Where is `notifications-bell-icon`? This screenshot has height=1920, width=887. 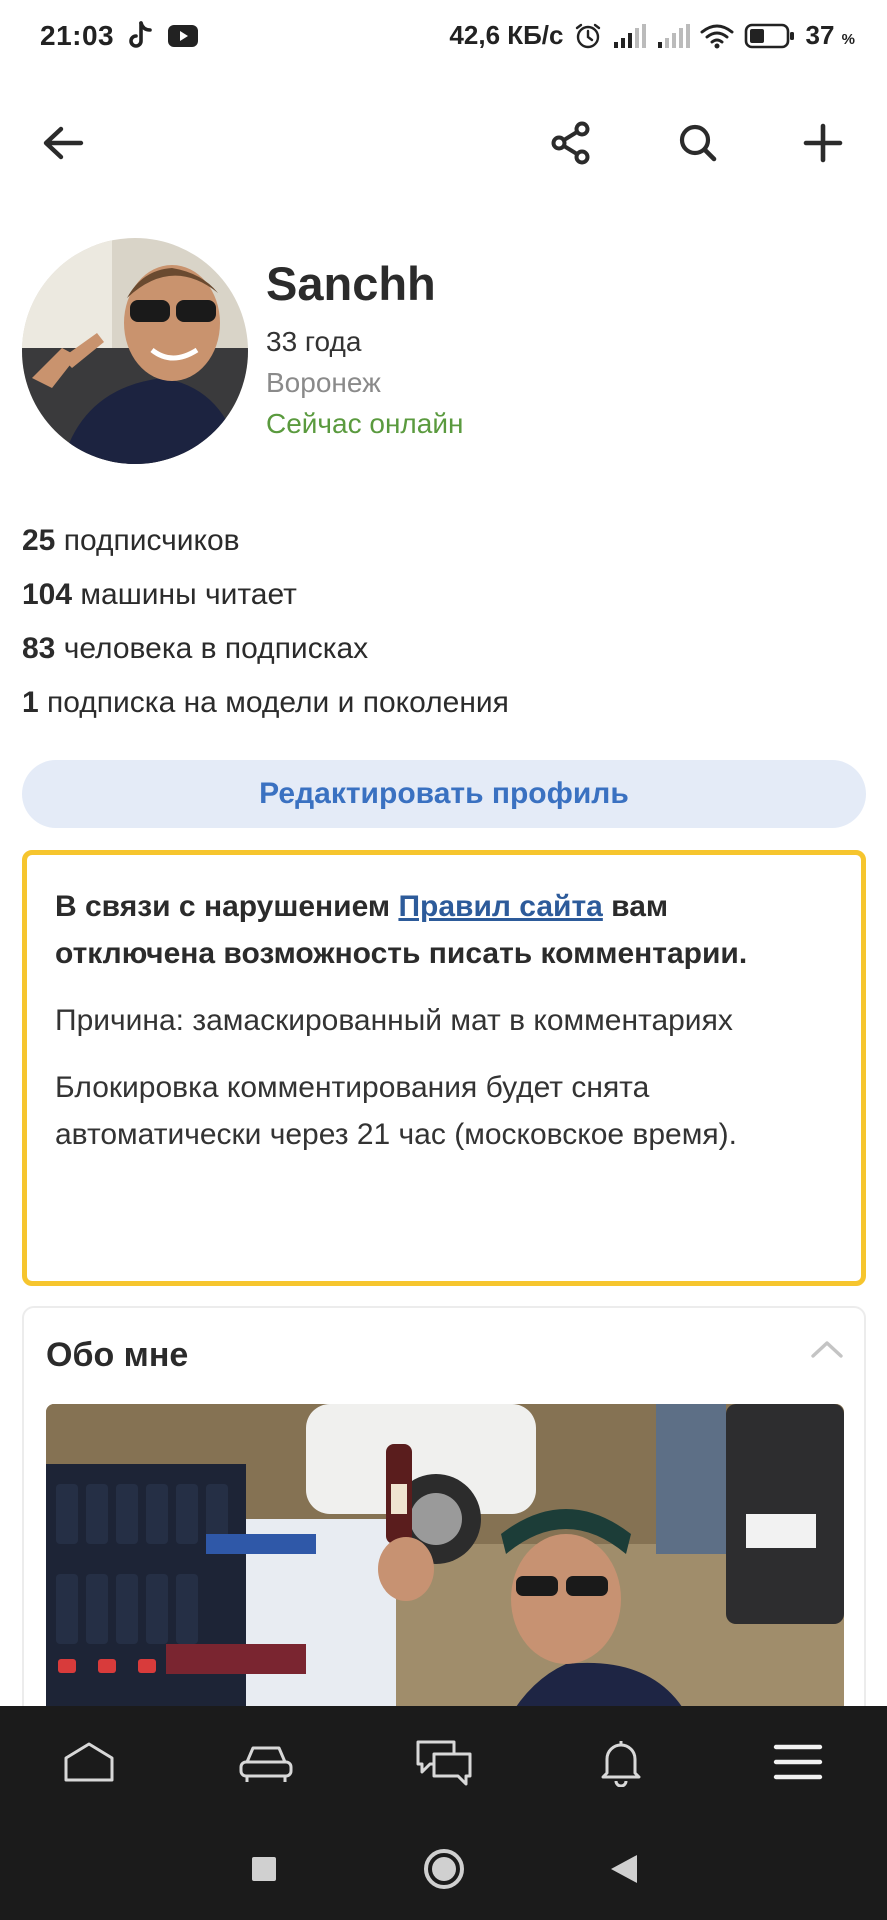
notifications-bell-icon is located at coordinates (621, 1764).